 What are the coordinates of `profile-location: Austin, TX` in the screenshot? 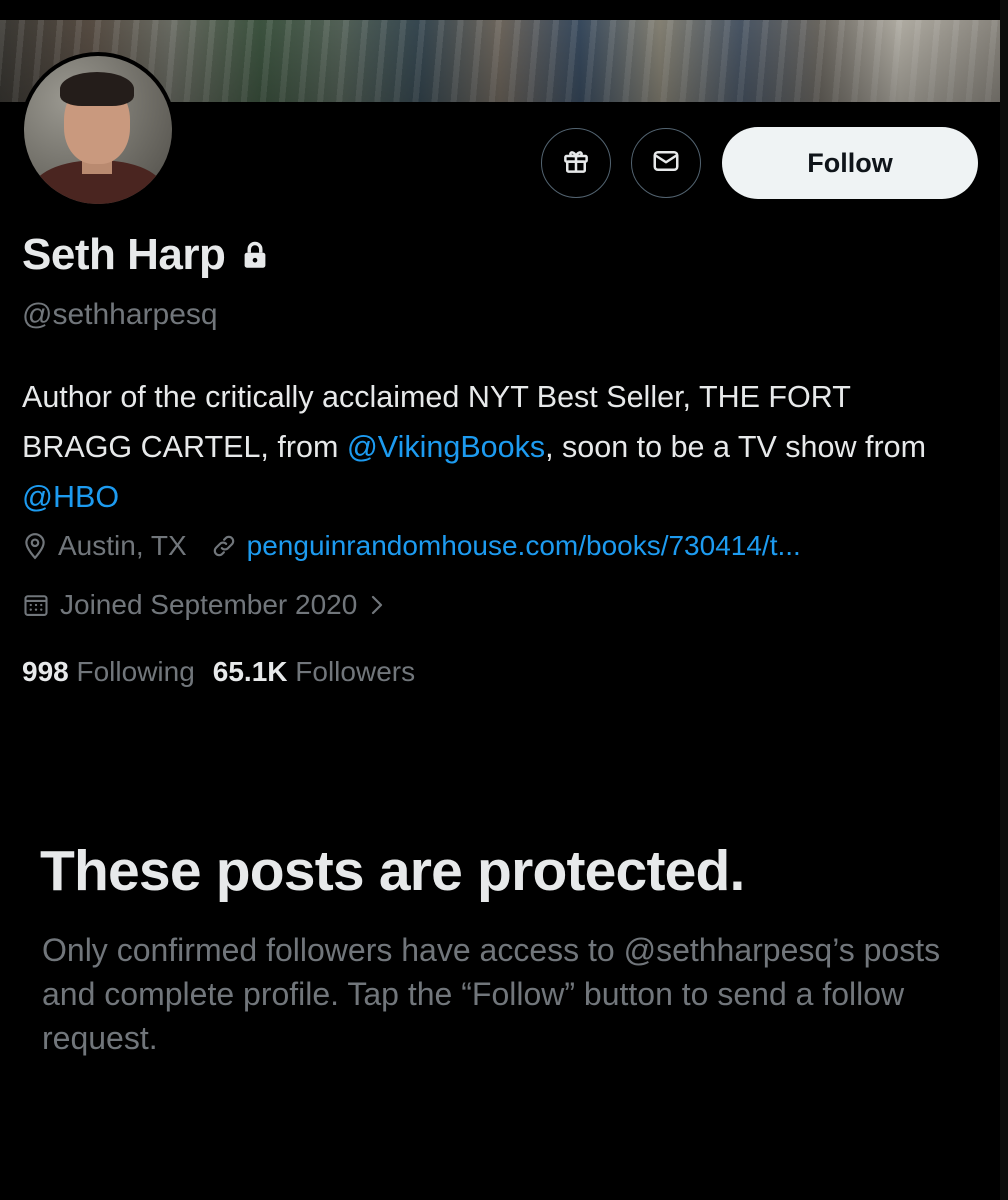 It's located at (122, 545).